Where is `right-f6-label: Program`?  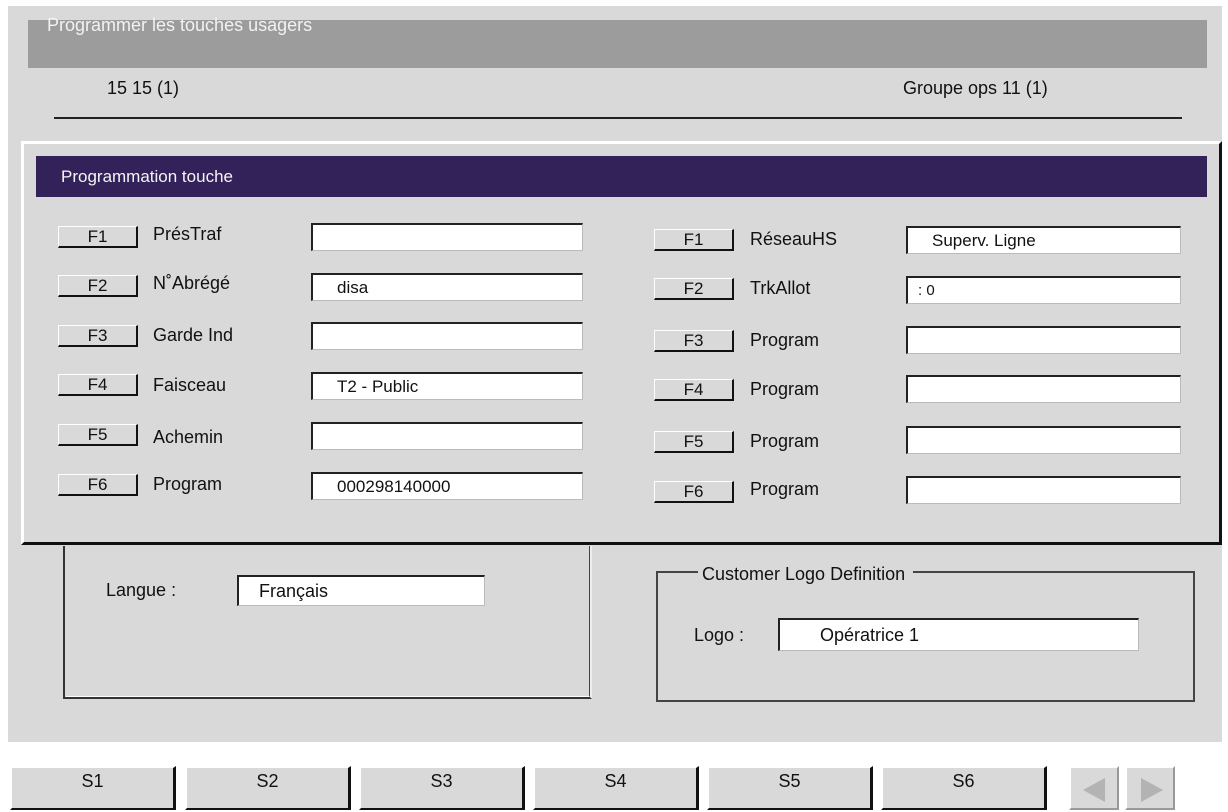
right-f6-label: Program is located at coordinates (785, 489).